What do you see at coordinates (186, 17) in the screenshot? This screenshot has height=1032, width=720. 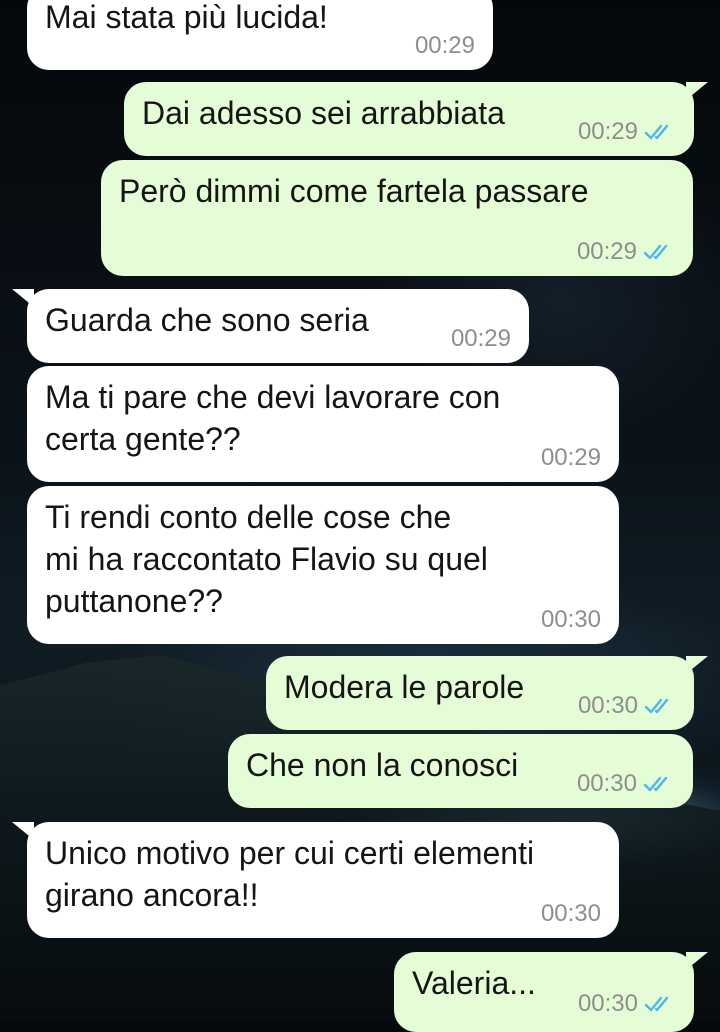 I see `message-text: Mai stata più lucida!` at bounding box center [186, 17].